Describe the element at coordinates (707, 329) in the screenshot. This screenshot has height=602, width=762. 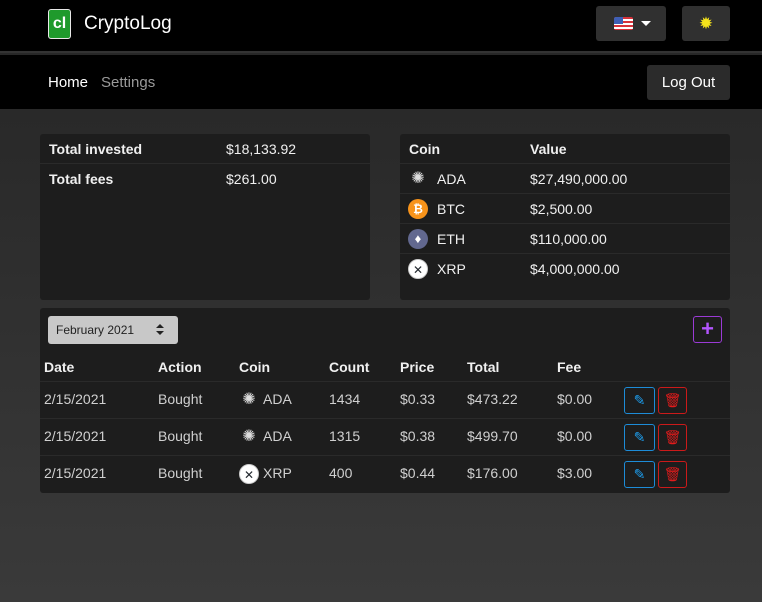
I see `add-transaction-button: +` at that location.